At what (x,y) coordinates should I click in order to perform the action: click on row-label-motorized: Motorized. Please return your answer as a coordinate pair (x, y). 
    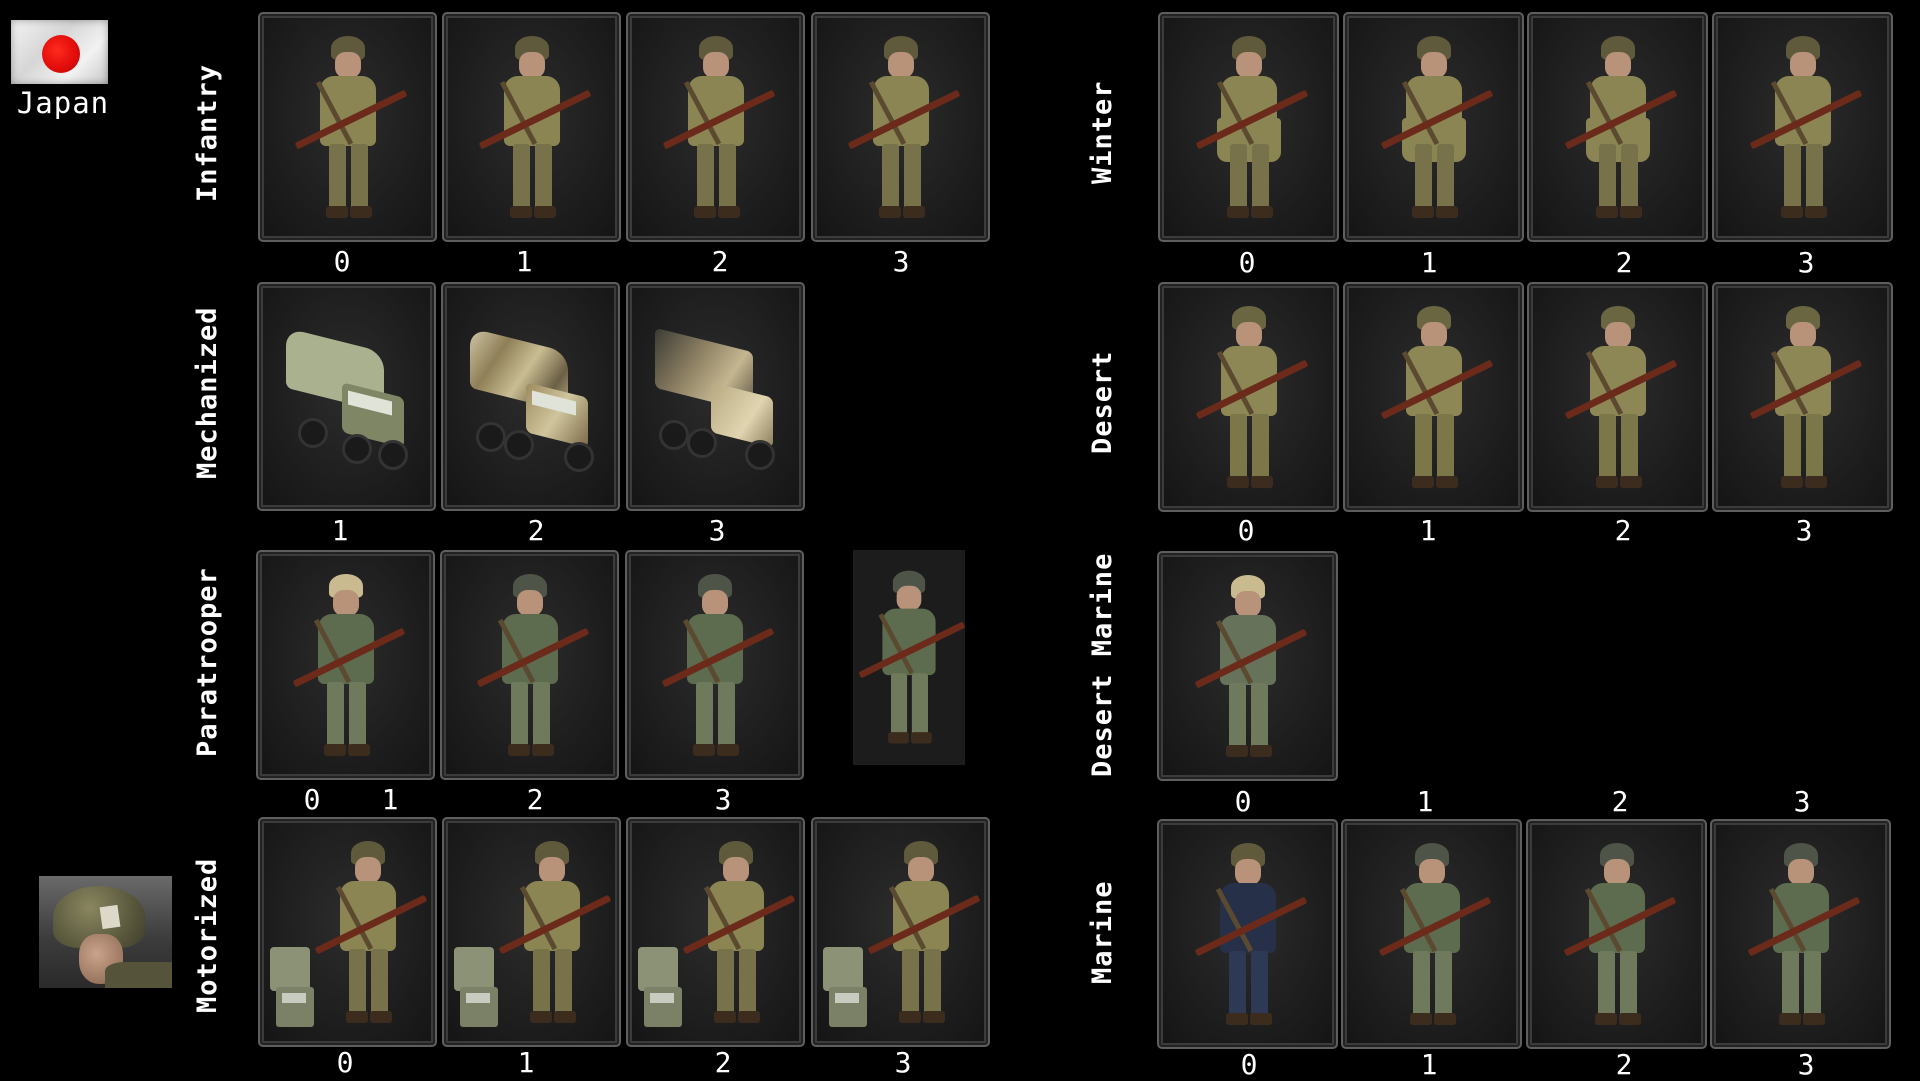
    Looking at the image, I should click on (207, 935).